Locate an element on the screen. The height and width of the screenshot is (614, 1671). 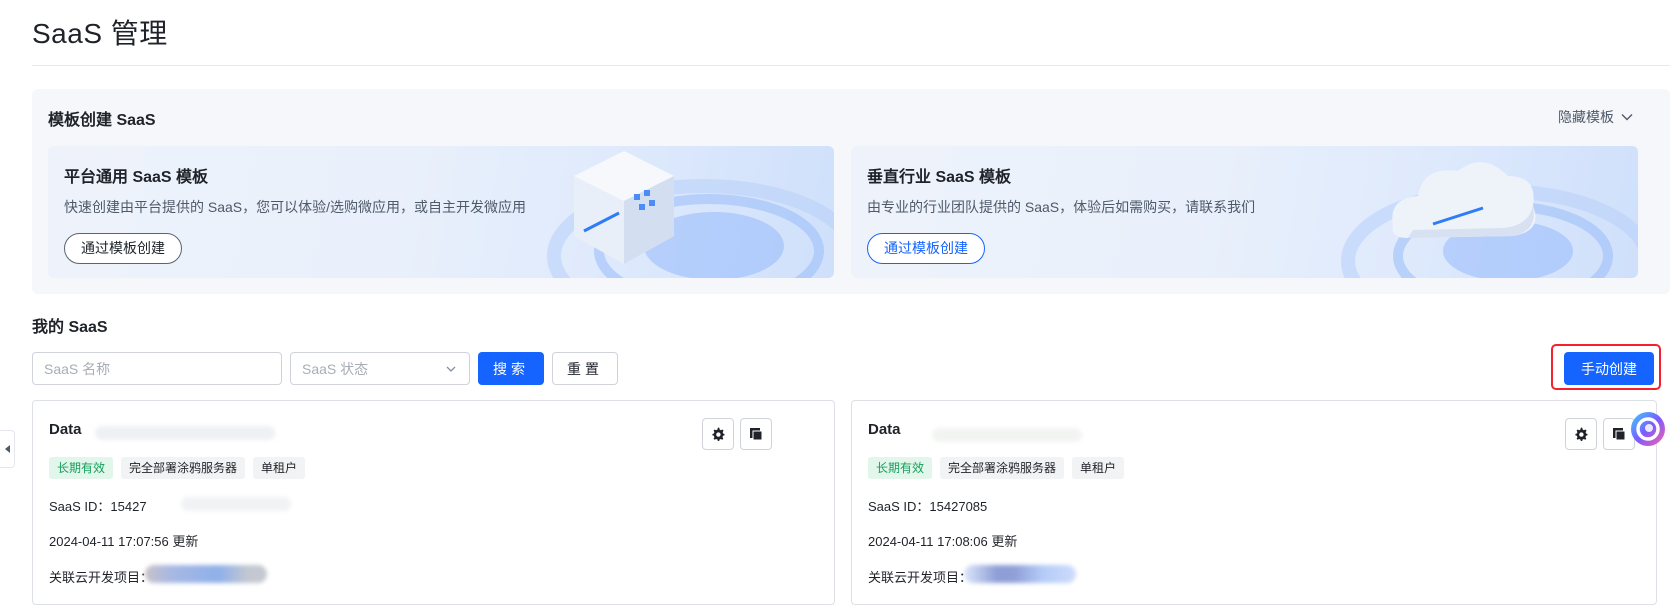
cloud-illustration is located at coordinates (1489, 220).